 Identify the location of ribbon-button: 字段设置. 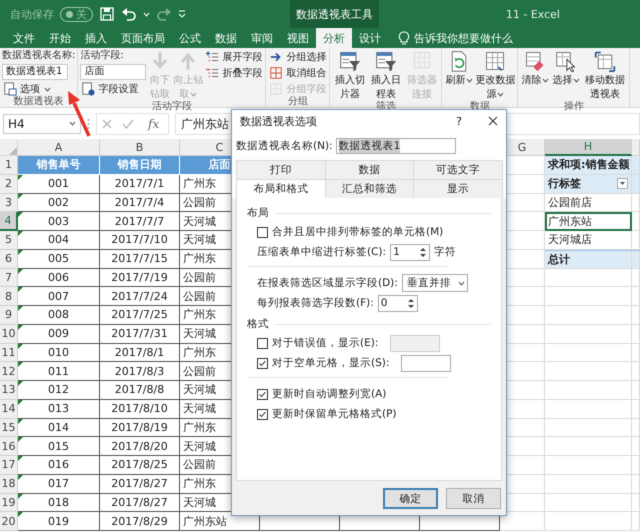
(113, 89).